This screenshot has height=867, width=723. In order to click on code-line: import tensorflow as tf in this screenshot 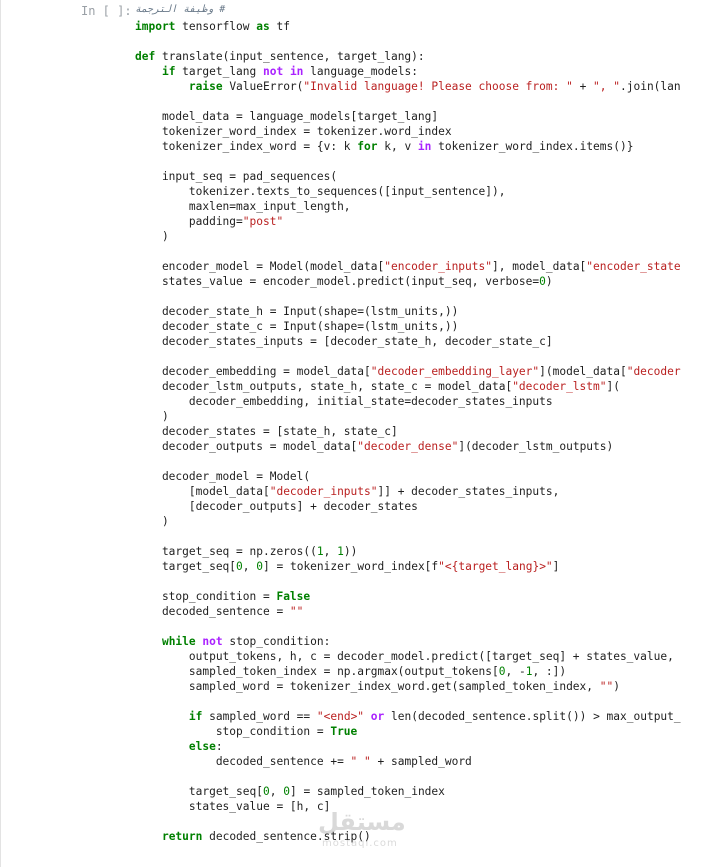, I will do `click(415, 26)`.